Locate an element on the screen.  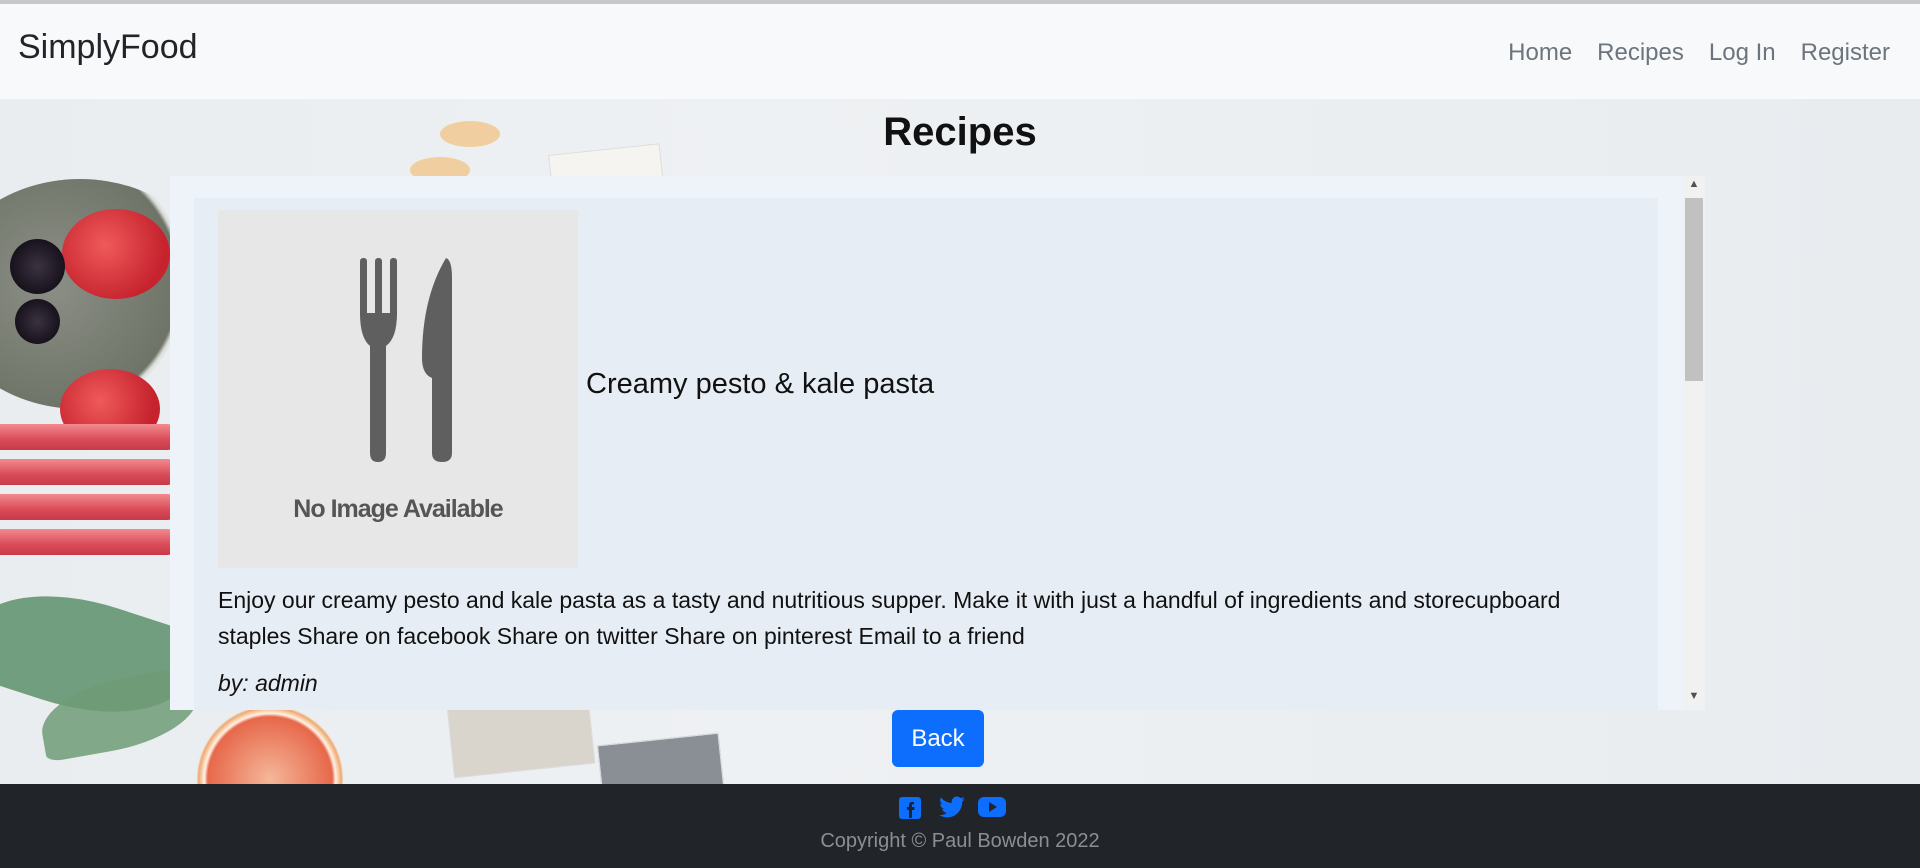
panel-scrollbar: ▲ ▼ is located at coordinates (1694, 443).